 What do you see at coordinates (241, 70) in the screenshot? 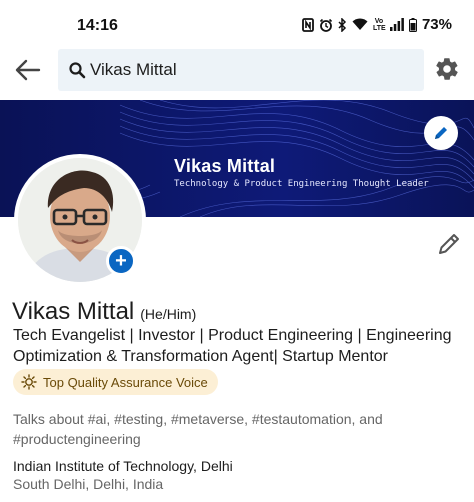
I see `search-input: Vikas Mittal` at bounding box center [241, 70].